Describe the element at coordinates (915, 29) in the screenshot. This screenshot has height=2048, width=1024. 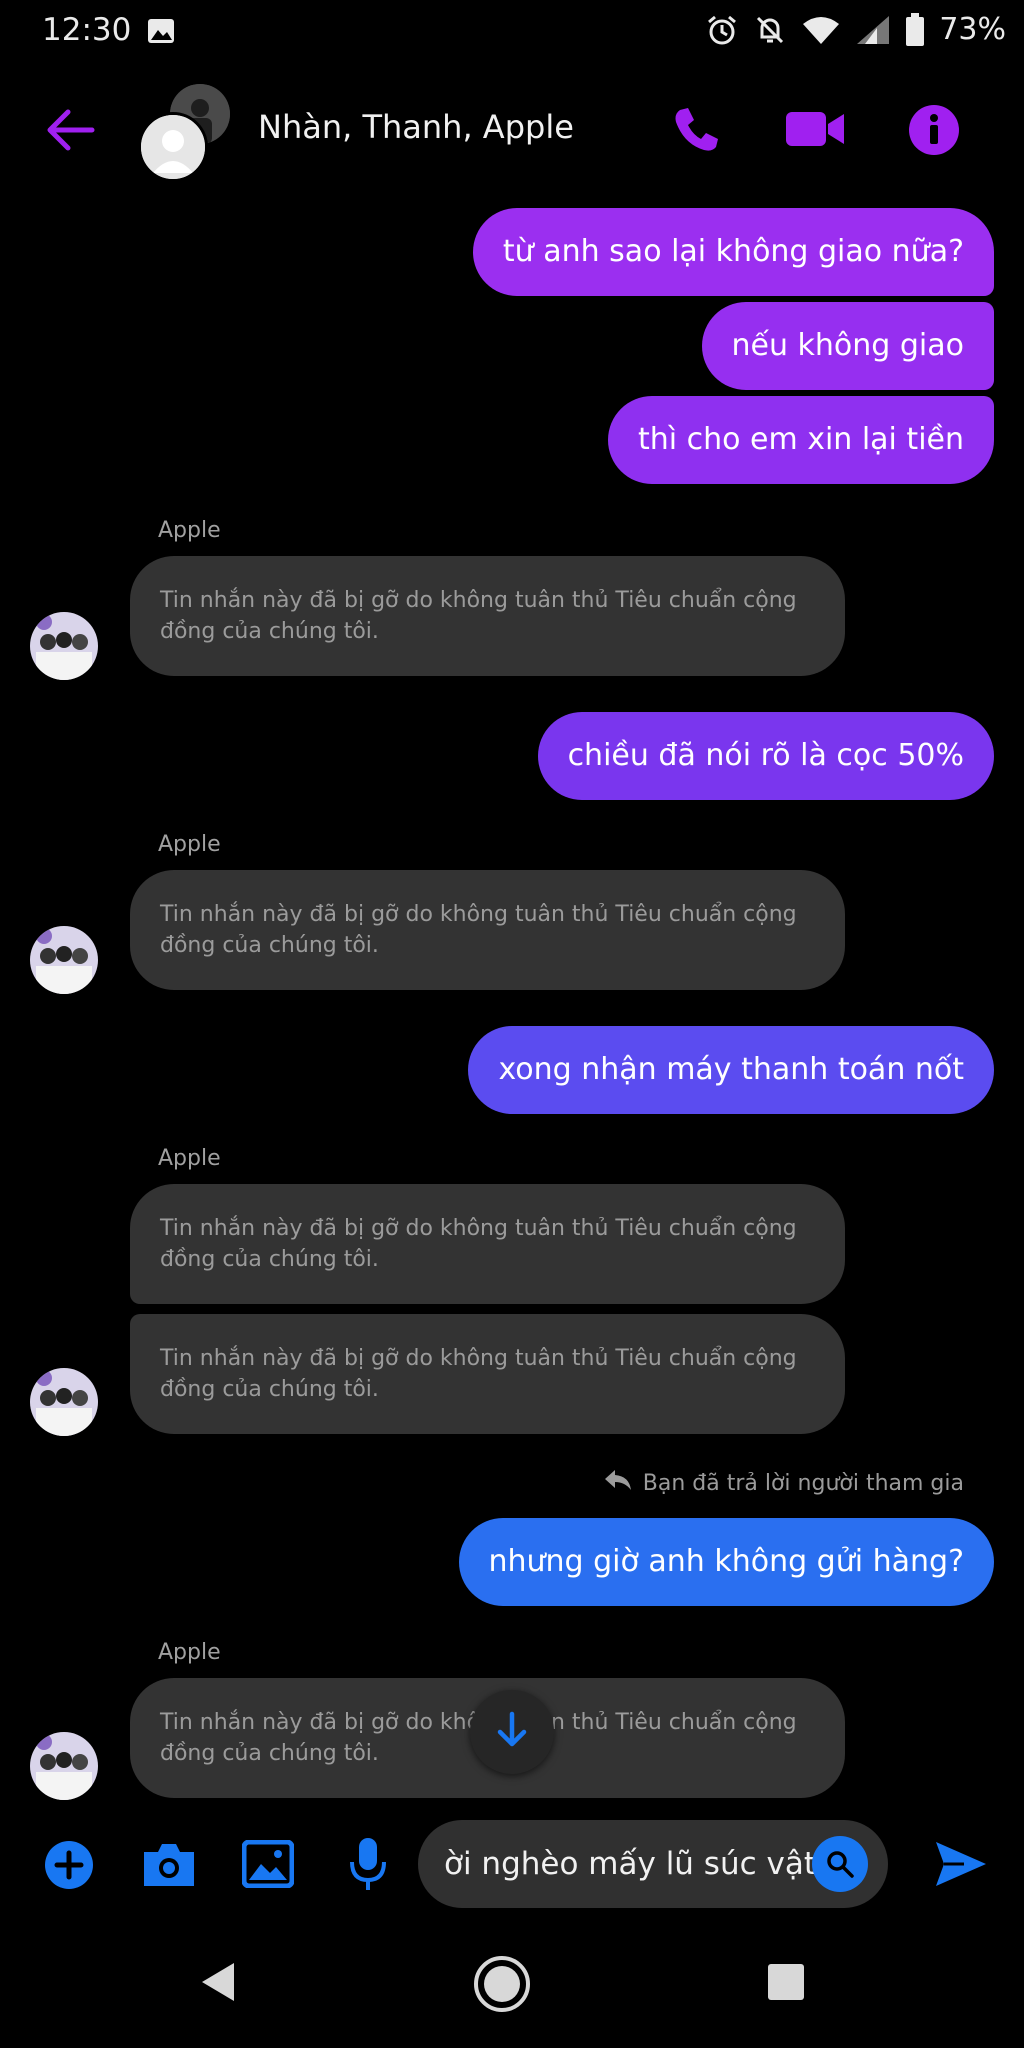
I see `battery-icon` at that location.